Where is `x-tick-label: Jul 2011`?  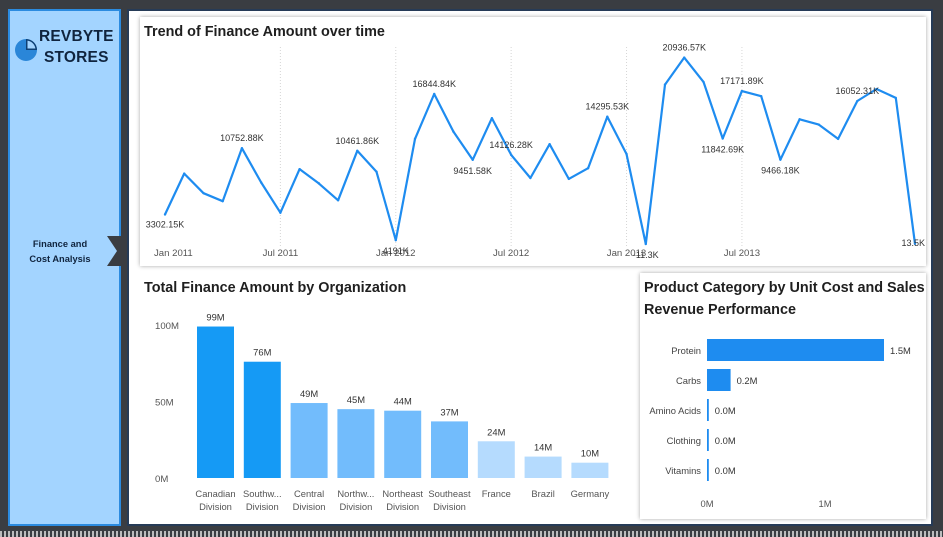 x-tick-label: Jul 2011 is located at coordinates (281, 253).